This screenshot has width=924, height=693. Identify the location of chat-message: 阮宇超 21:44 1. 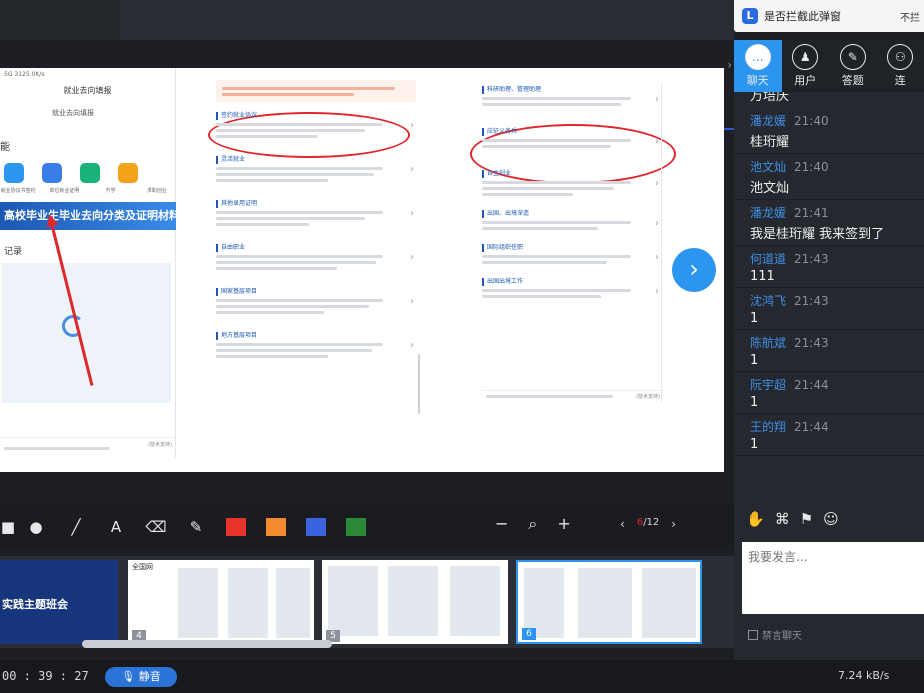
(829, 393).